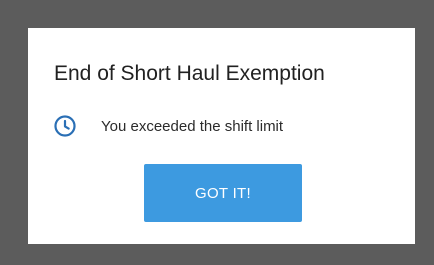 The image size is (434, 265). What do you see at coordinates (192, 126) in the screenshot?
I see `message-text: You exceeded the shift limit` at bounding box center [192, 126].